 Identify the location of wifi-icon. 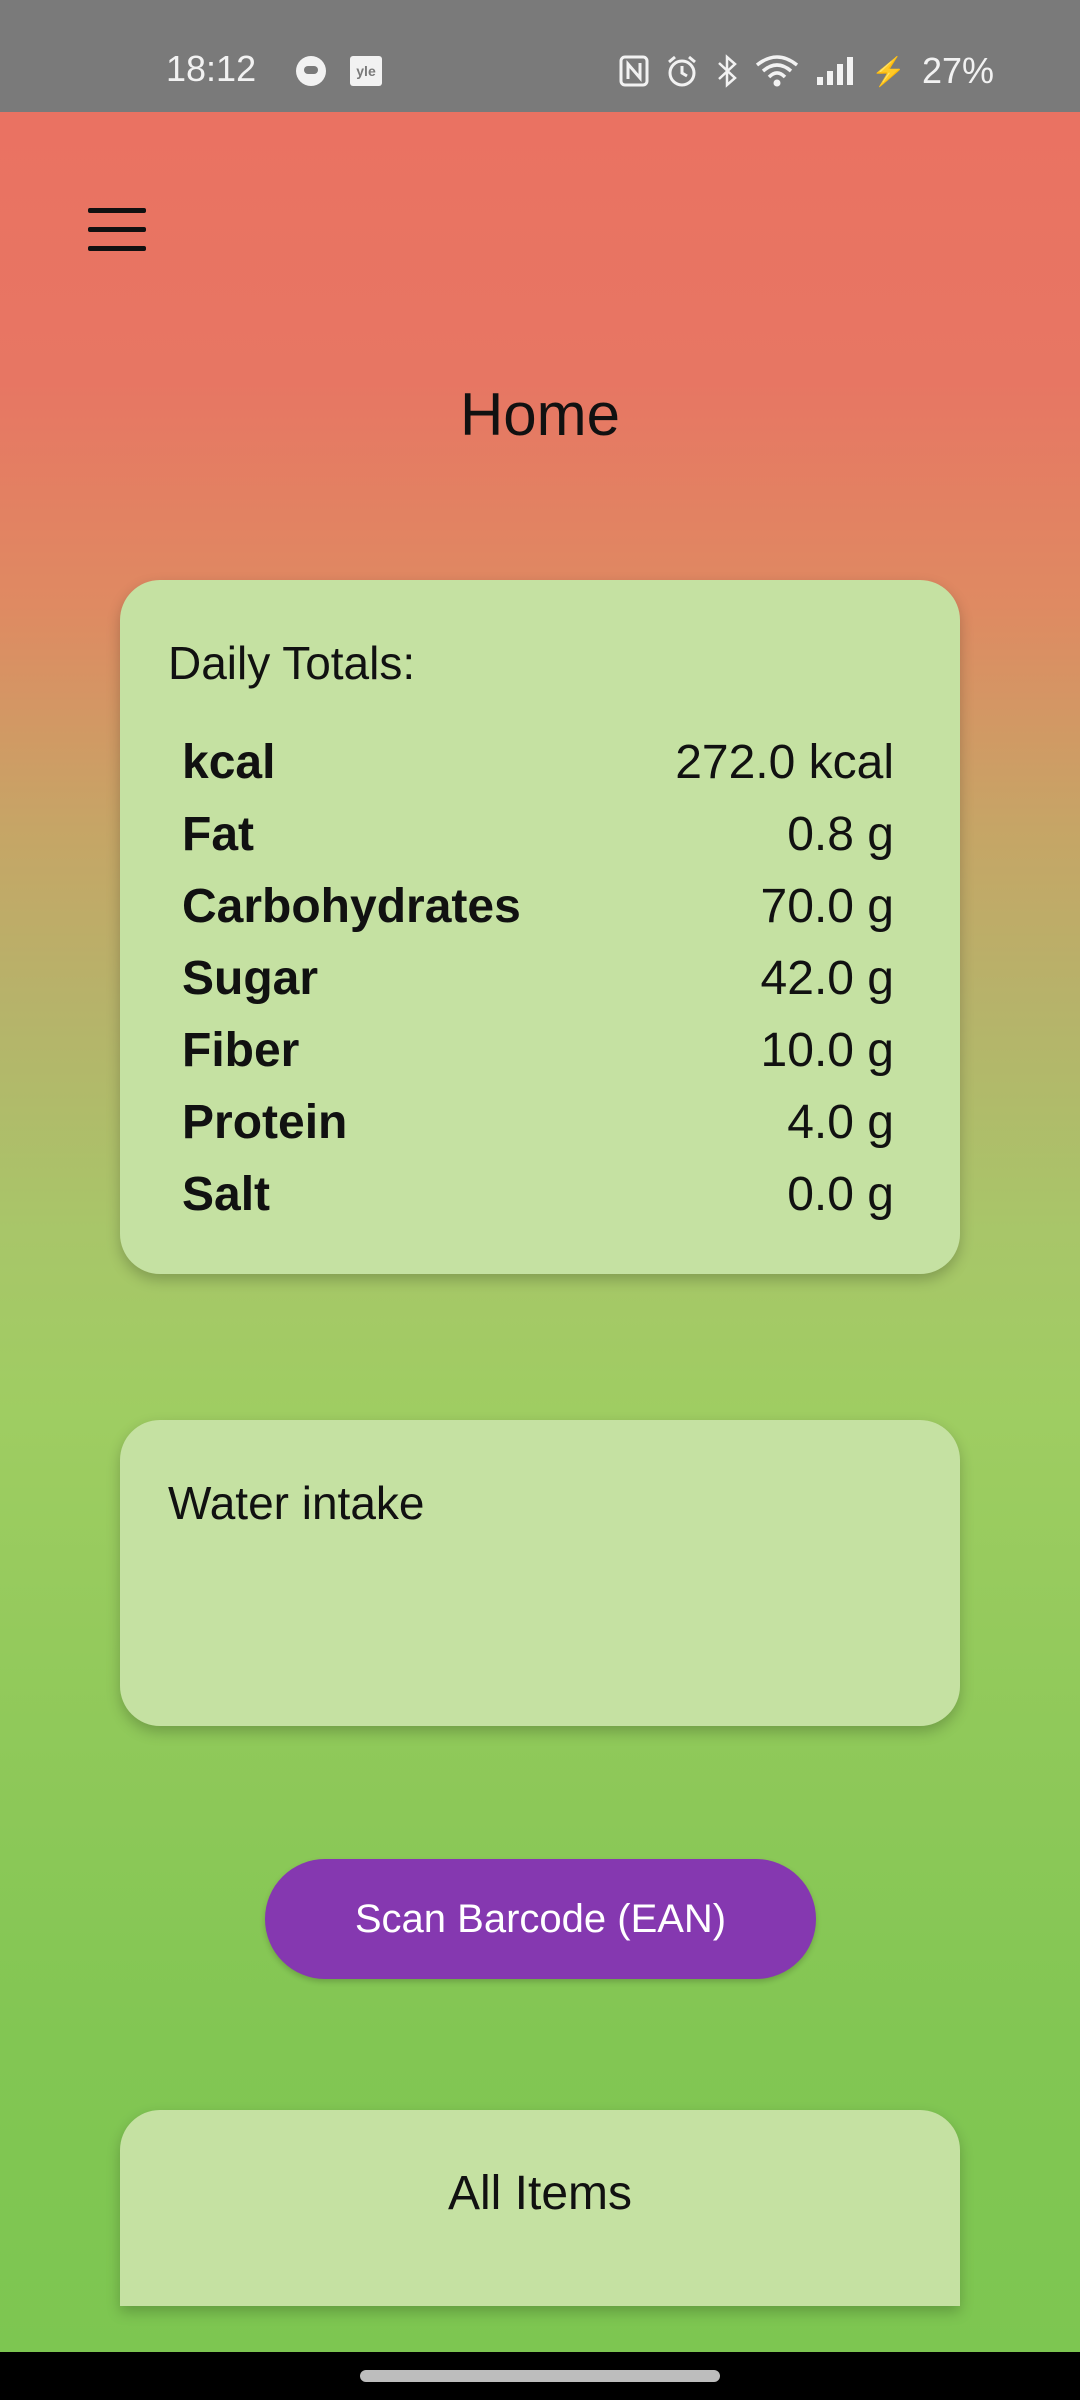
(777, 71).